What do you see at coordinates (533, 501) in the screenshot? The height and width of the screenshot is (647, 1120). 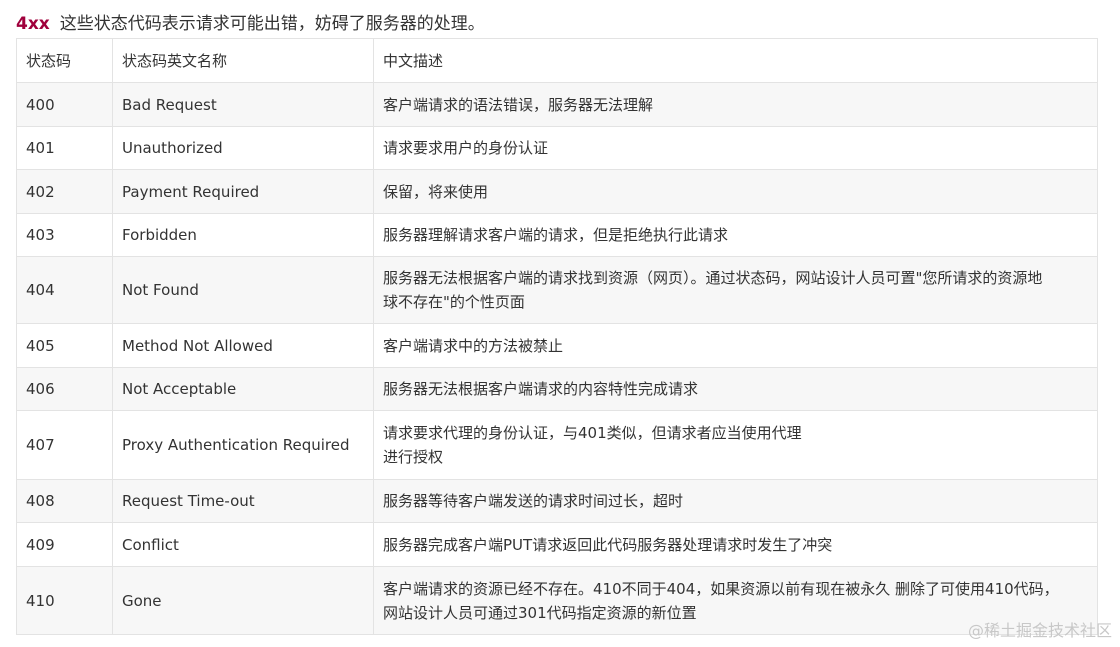 I see `description-line: 服务器等待客户端发送的请求时间过长，超时` at bounding box center [533, 501].